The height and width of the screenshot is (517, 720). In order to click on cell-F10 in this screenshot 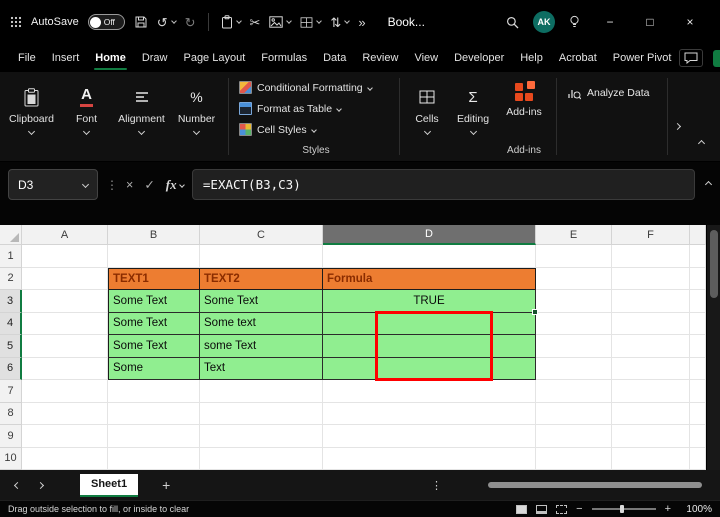, I will do `click(651, 458)`.